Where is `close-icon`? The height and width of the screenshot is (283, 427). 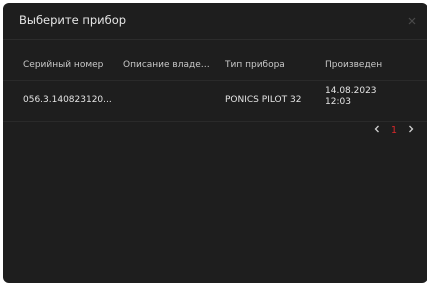
close-icon is located at coordinates (412, 21).